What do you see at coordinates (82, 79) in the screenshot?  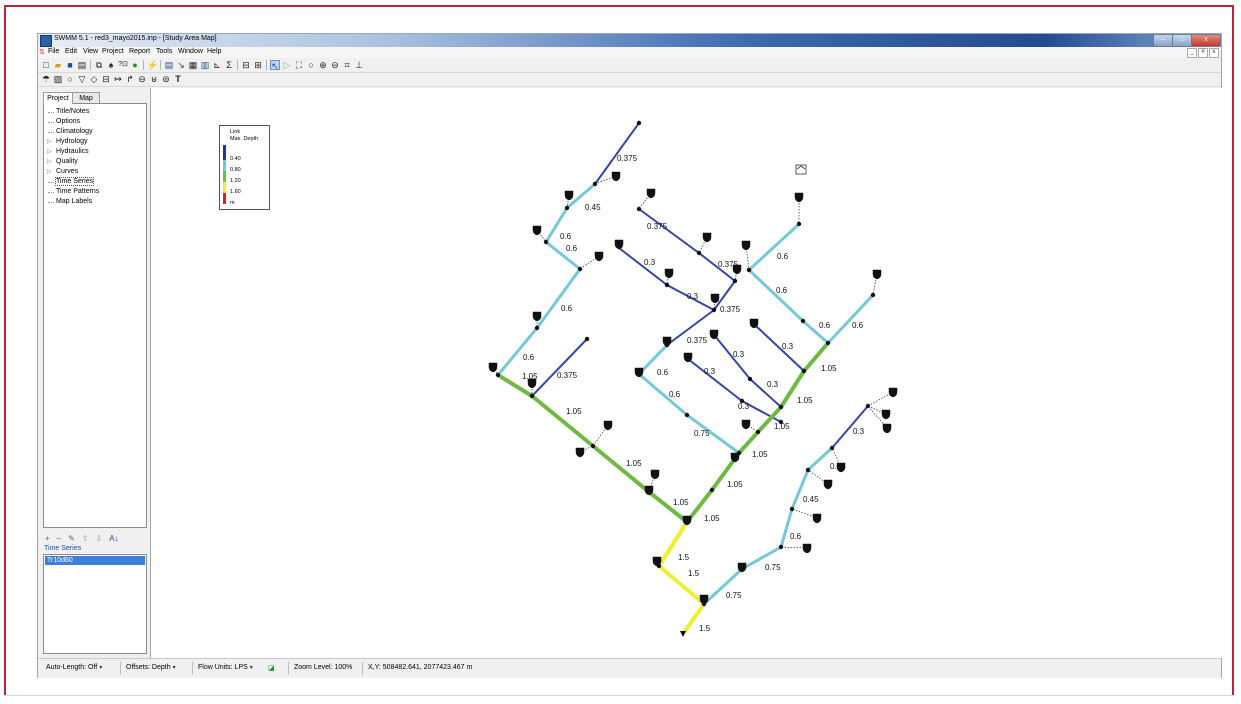 I see `outfall-icon: ▽` at bounding box center [82, 79].